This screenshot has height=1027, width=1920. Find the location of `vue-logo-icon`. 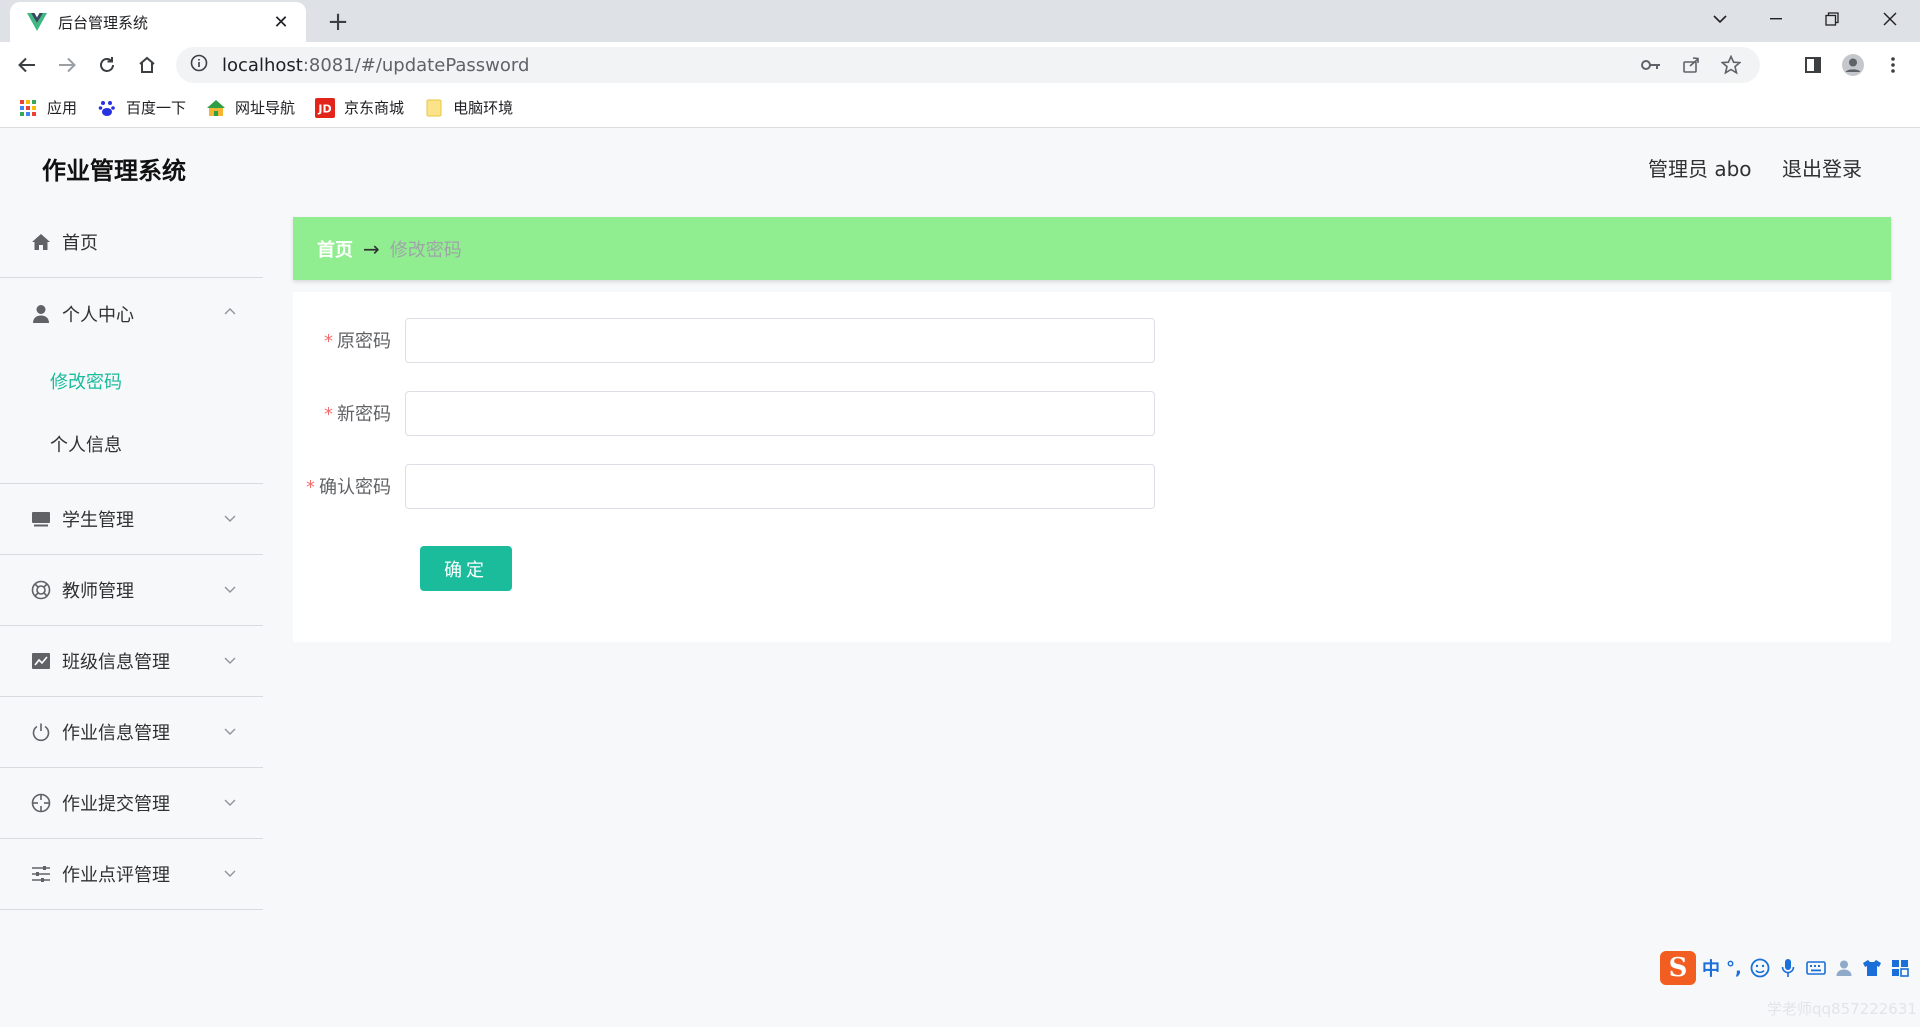

vue-logo-icon is located at coordinates (37, 22).